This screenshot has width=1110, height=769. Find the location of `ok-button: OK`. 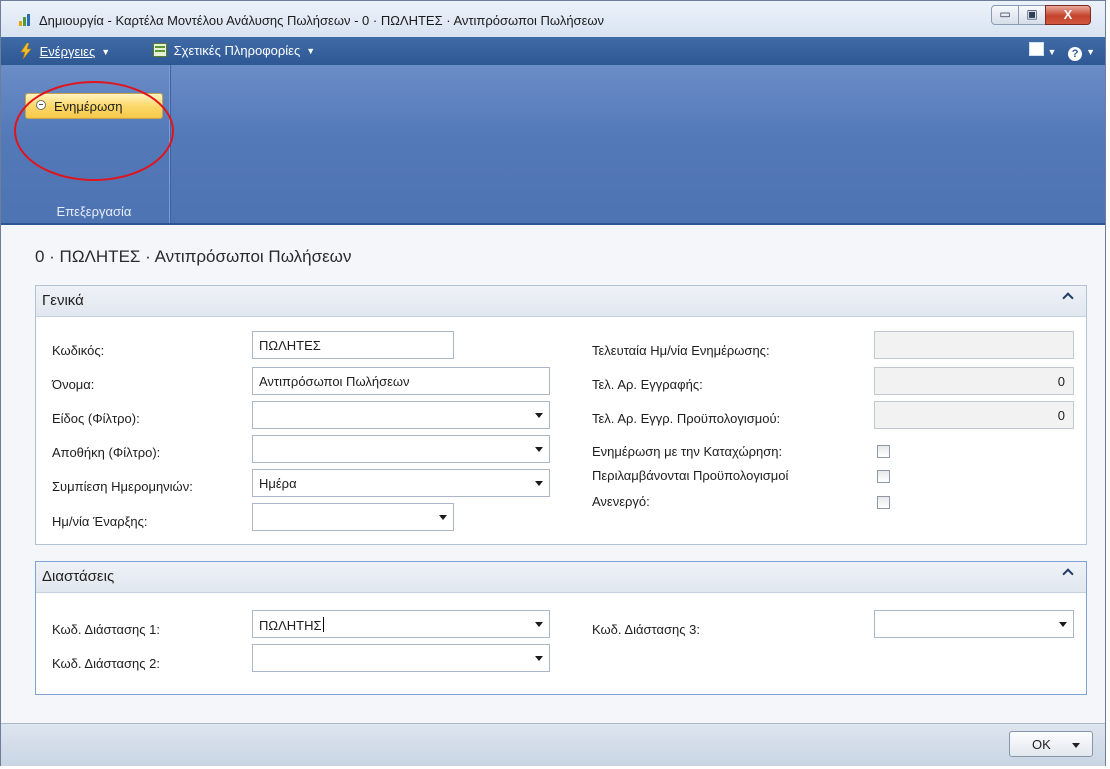

ok-button: OK is located at coordinates (1051, 744).